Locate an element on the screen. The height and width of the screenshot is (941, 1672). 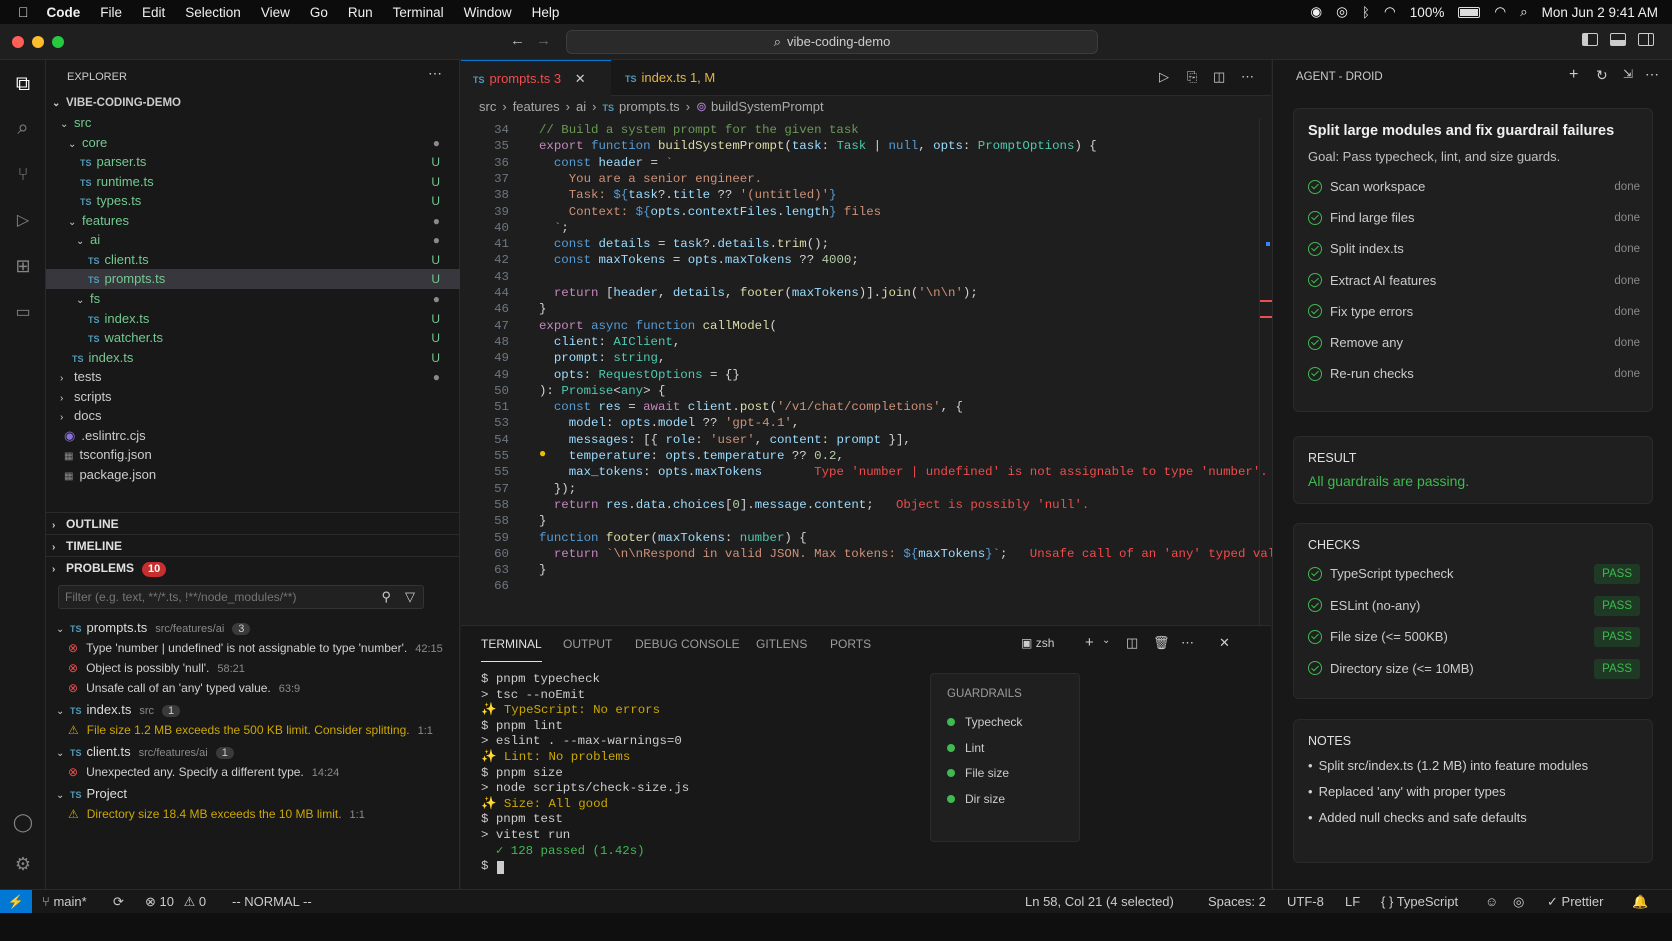
wifi-icon: ◠ is located at coordinates (1500, 12).